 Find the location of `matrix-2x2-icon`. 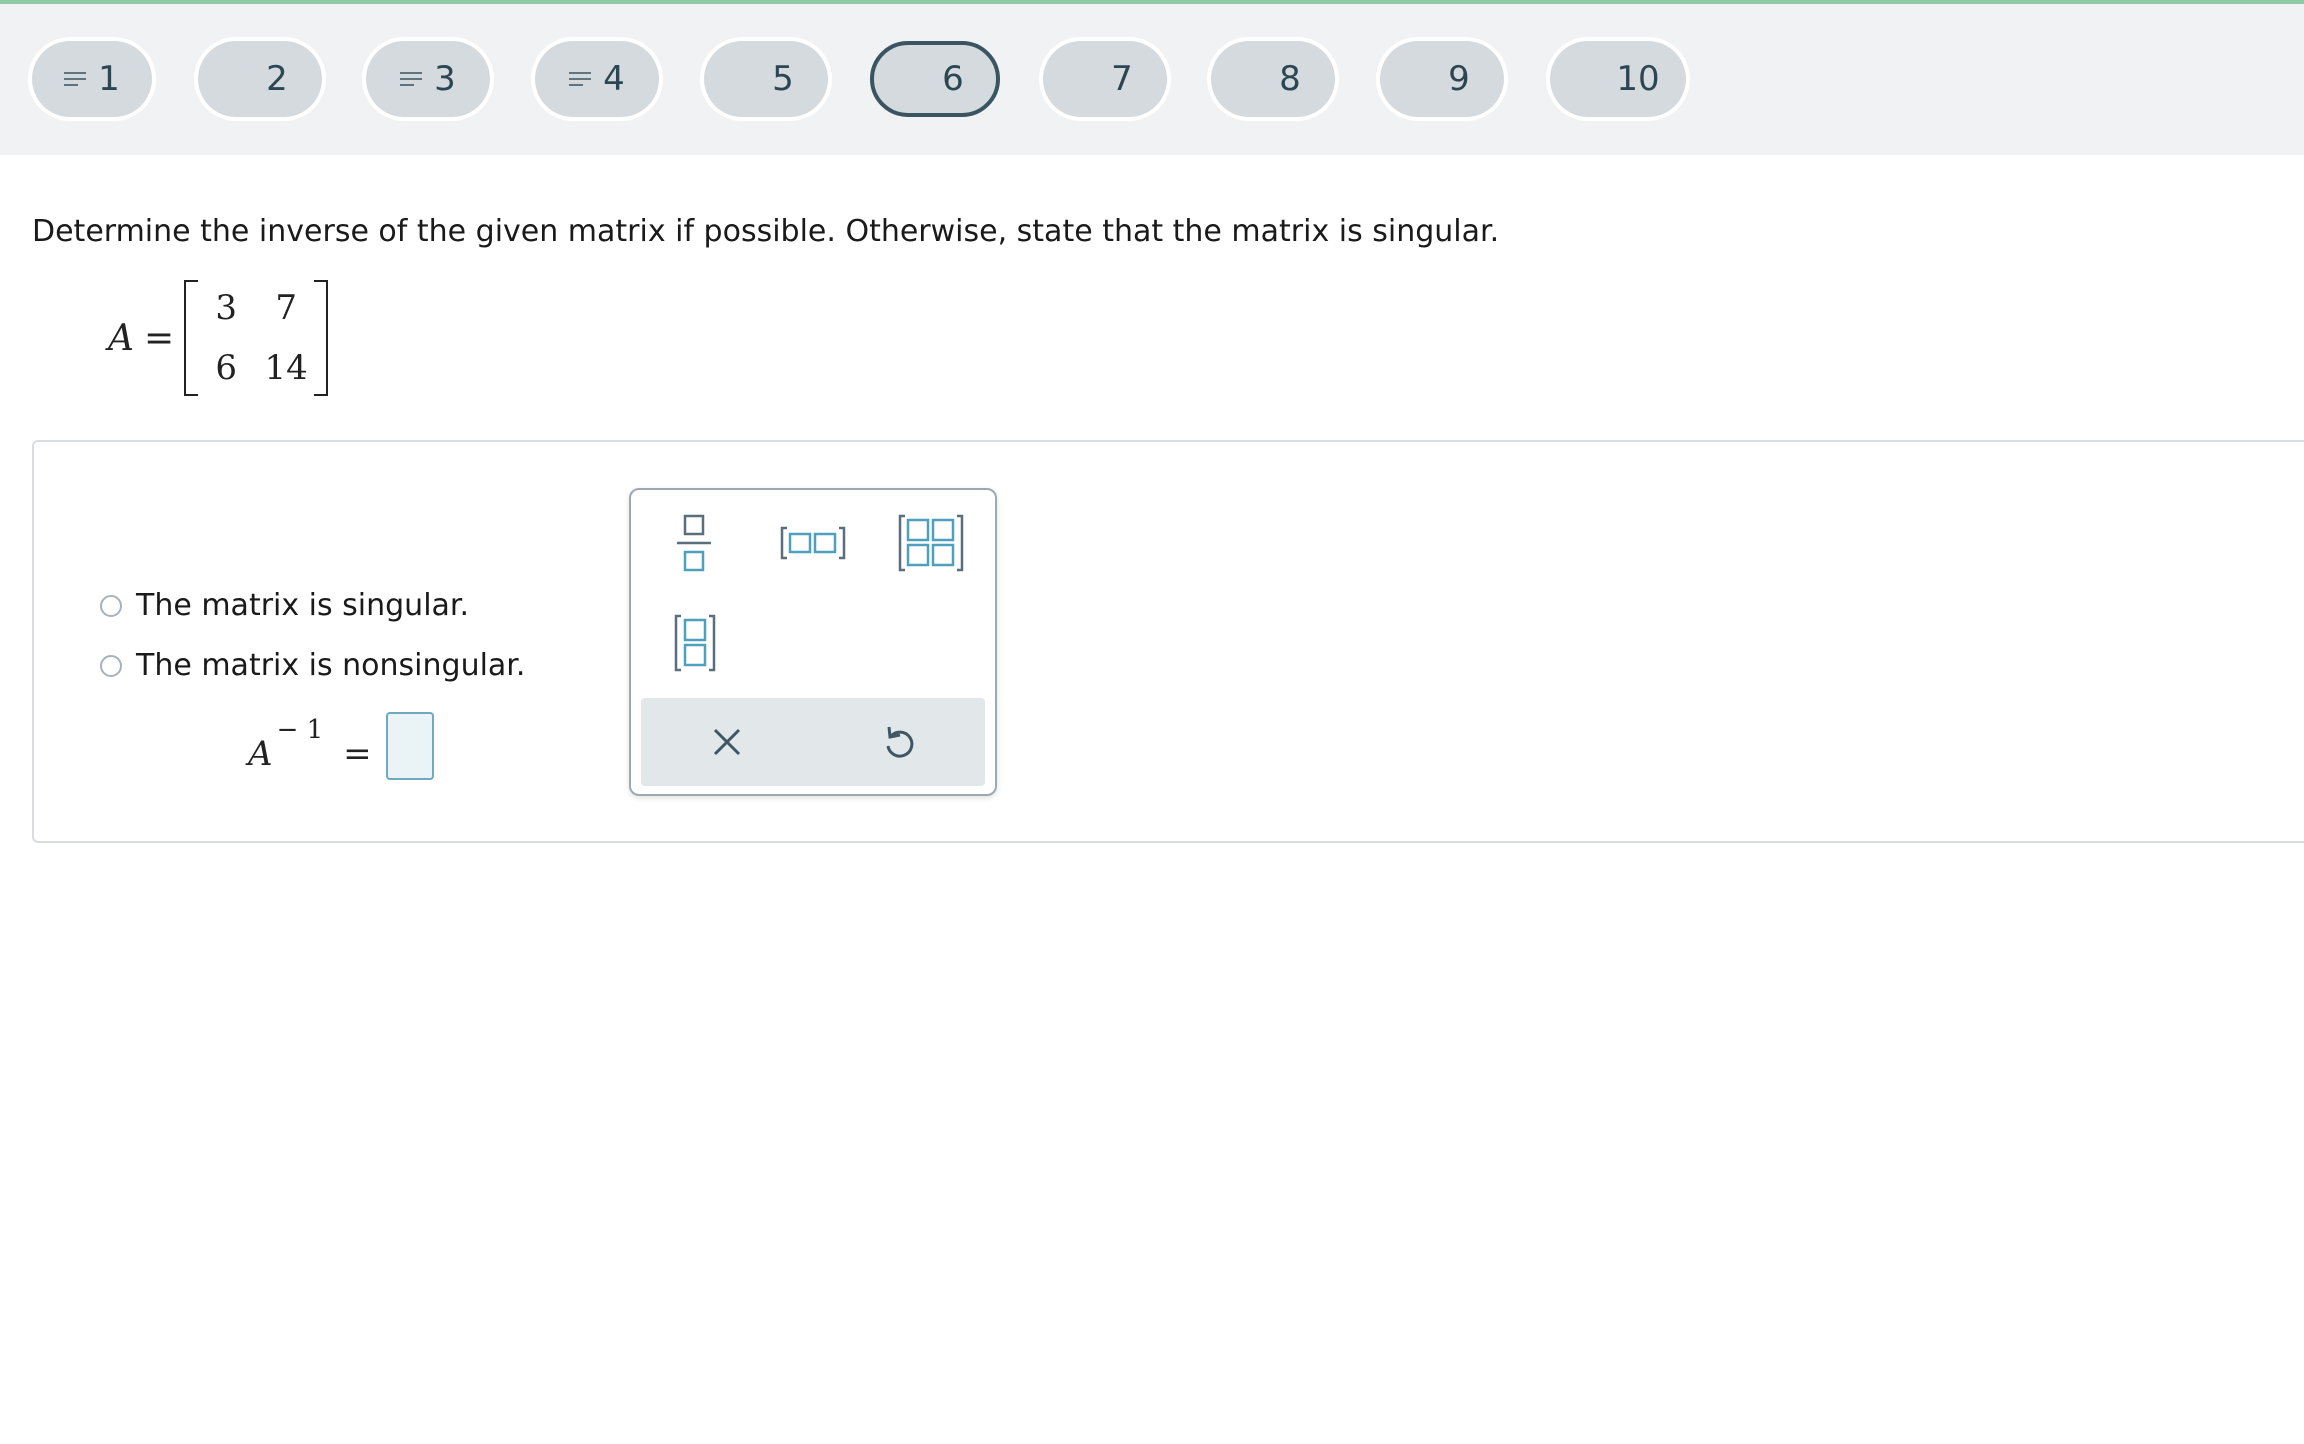

matrix-2x2-icon is located at coordinates (931, 543).